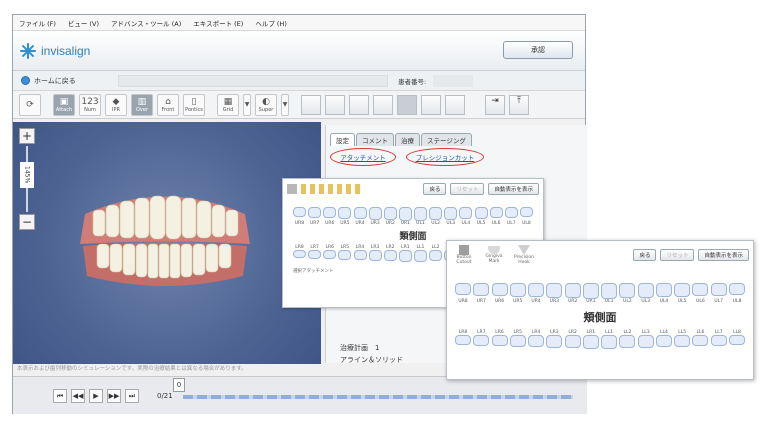 This screenshot has width=760, height=433. Describe the element at coordinates (64, 104) in the screenshot. I see `attach-button: ▣ Attach` at that location.